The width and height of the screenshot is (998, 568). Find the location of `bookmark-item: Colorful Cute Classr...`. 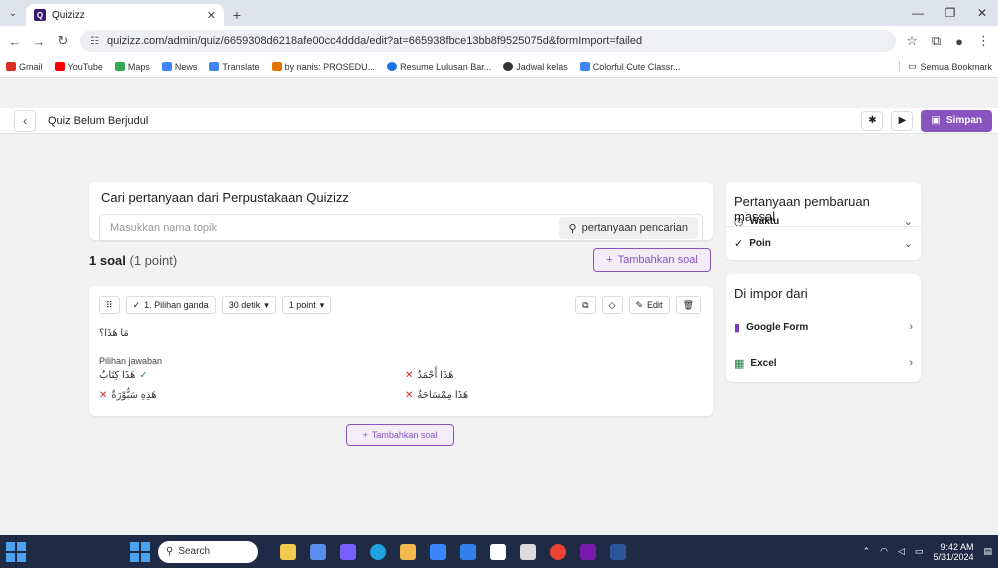

bookmark-item: Colorful Cute Classr... is located at coordinates (629, 67).